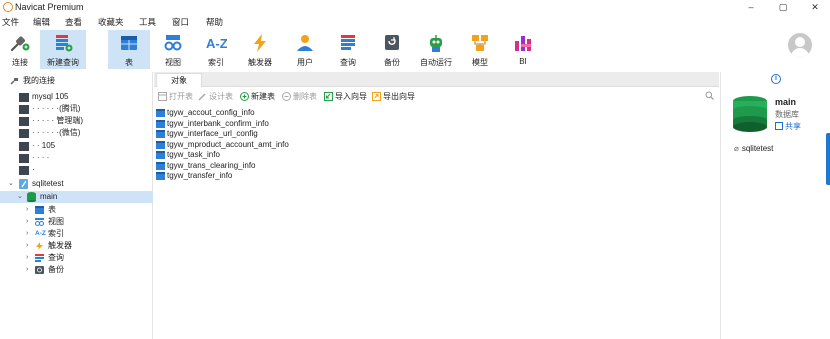 The width and height of the screenshot is (830, 339). What do you see at coordinates (76, 146) in the screenshot?
I see `connection-item: · · 105` at bounding box center [76, 146].